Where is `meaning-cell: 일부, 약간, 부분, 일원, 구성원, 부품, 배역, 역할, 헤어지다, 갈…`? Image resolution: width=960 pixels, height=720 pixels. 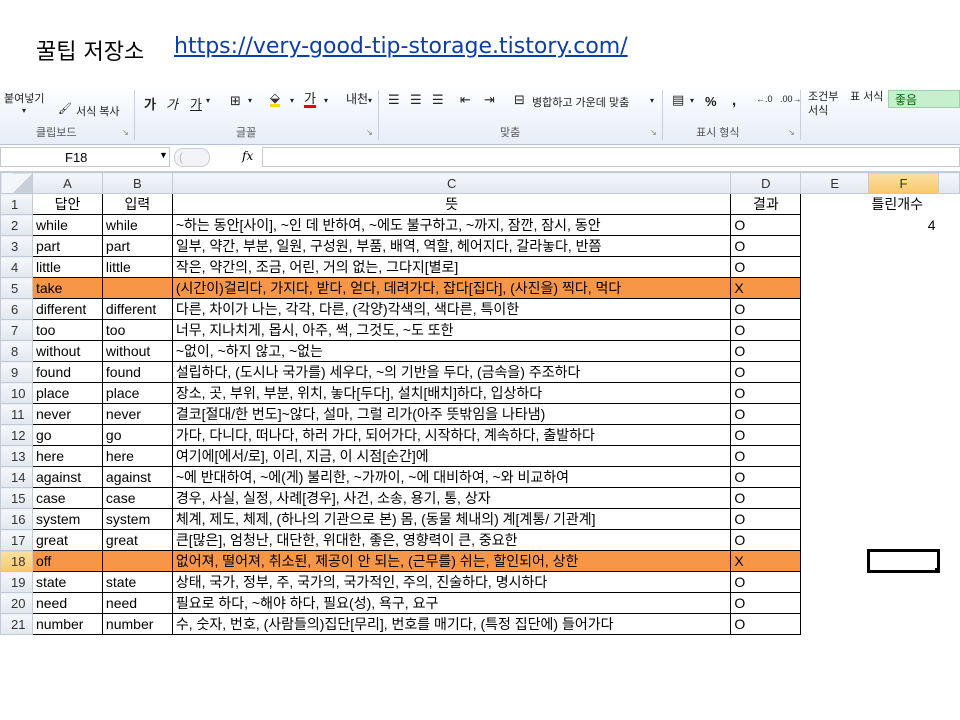
meaning-cell: 일부, 약간, 부분, 일원, 구성원, 부품, 배역, 역할, 헤어지다, 갈… is located at coordinates (451, 246).